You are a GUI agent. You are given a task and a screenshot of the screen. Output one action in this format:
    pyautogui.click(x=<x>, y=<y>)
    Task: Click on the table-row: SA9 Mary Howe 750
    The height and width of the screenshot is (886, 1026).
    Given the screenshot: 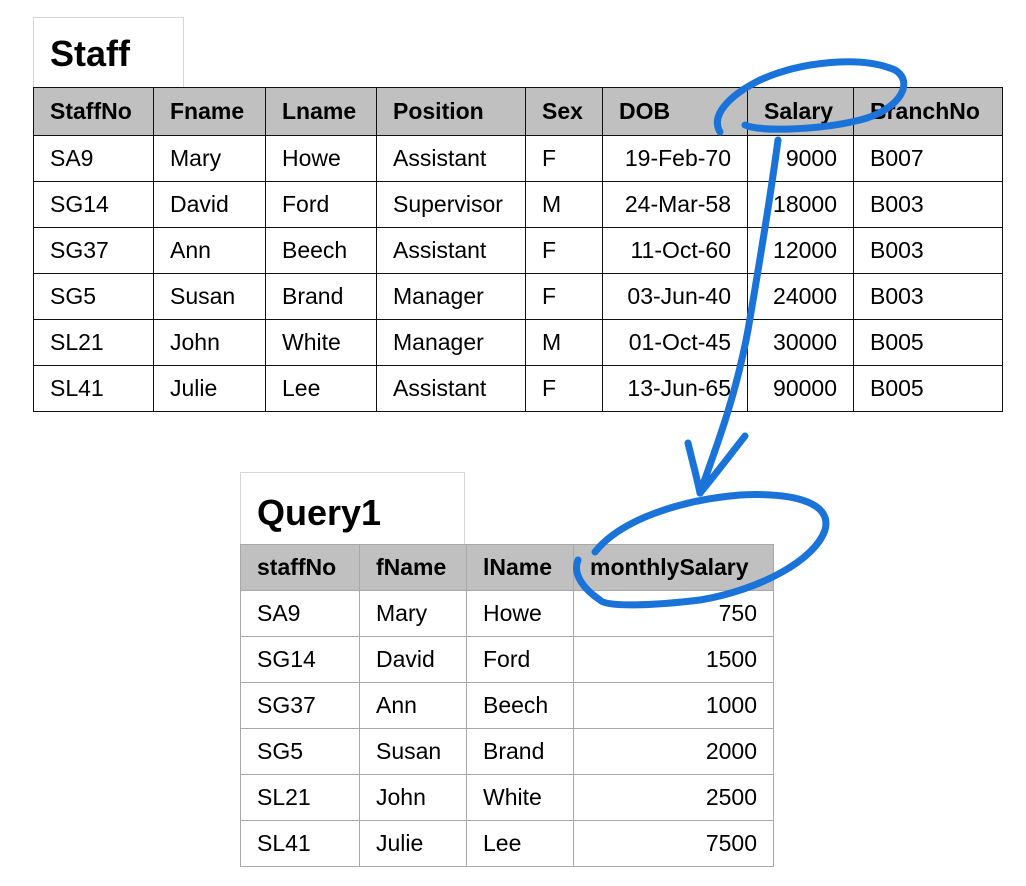 What is the action you would take?
    pyautogui.click(x=507, y=613)
    